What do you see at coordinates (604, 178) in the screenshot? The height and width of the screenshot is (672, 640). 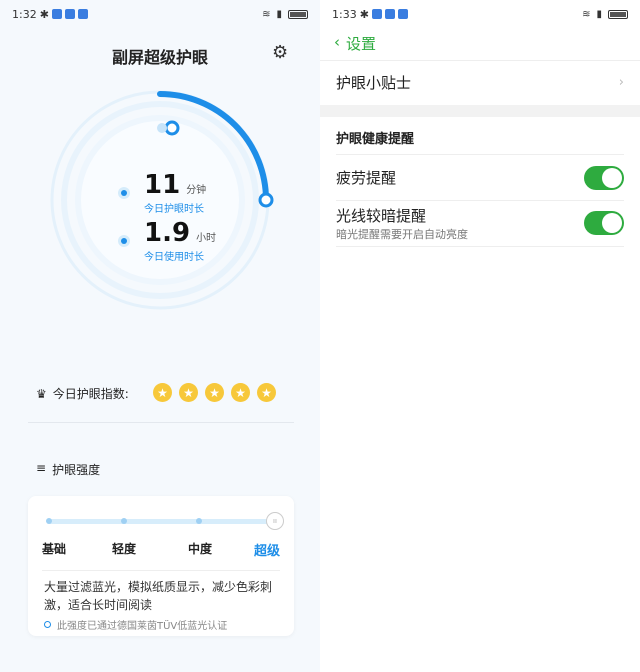 I see `fatigue-toggle` at bounding box center [604, 178].